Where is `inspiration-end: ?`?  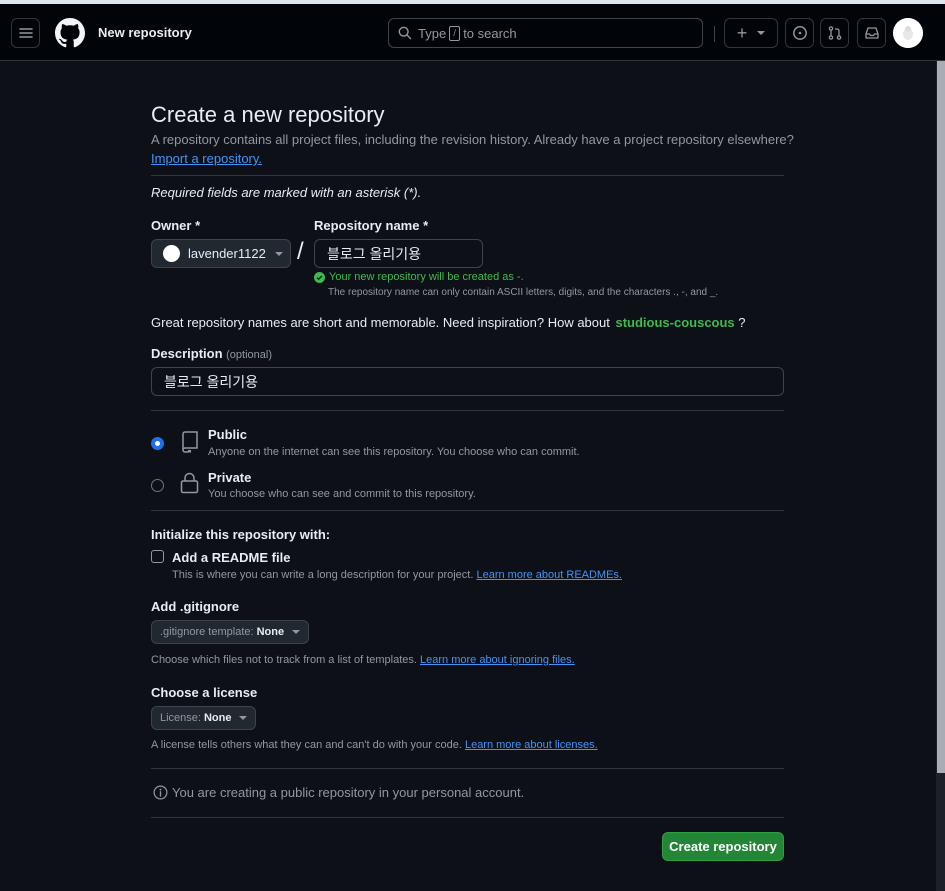
inspiration-end: ? is located at coordinates (742, 322).